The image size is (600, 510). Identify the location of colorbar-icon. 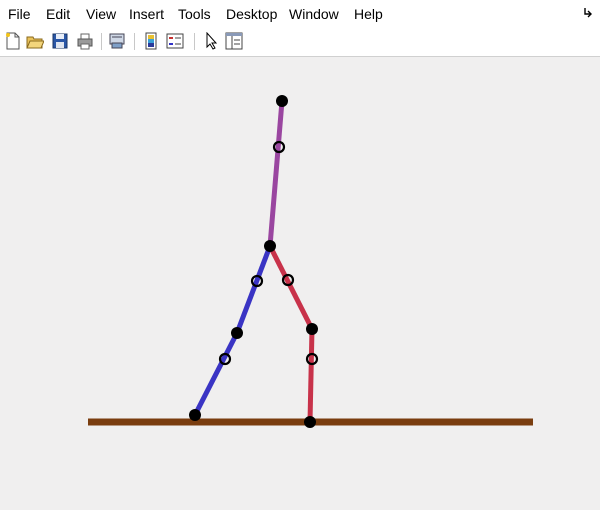
(151, 41).